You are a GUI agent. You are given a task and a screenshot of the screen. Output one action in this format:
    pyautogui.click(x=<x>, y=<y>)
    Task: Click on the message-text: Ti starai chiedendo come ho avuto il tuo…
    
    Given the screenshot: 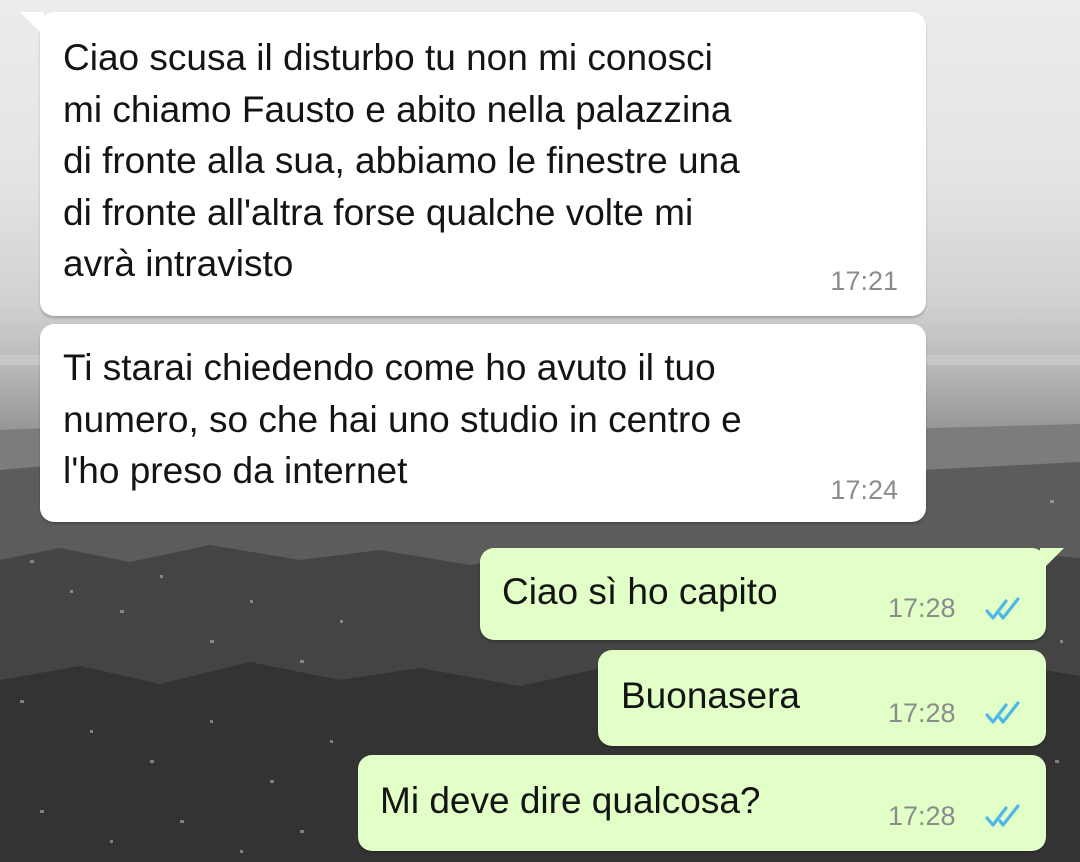 What is the action you would take?
    pyautogui.click(x=402, y=419)
    